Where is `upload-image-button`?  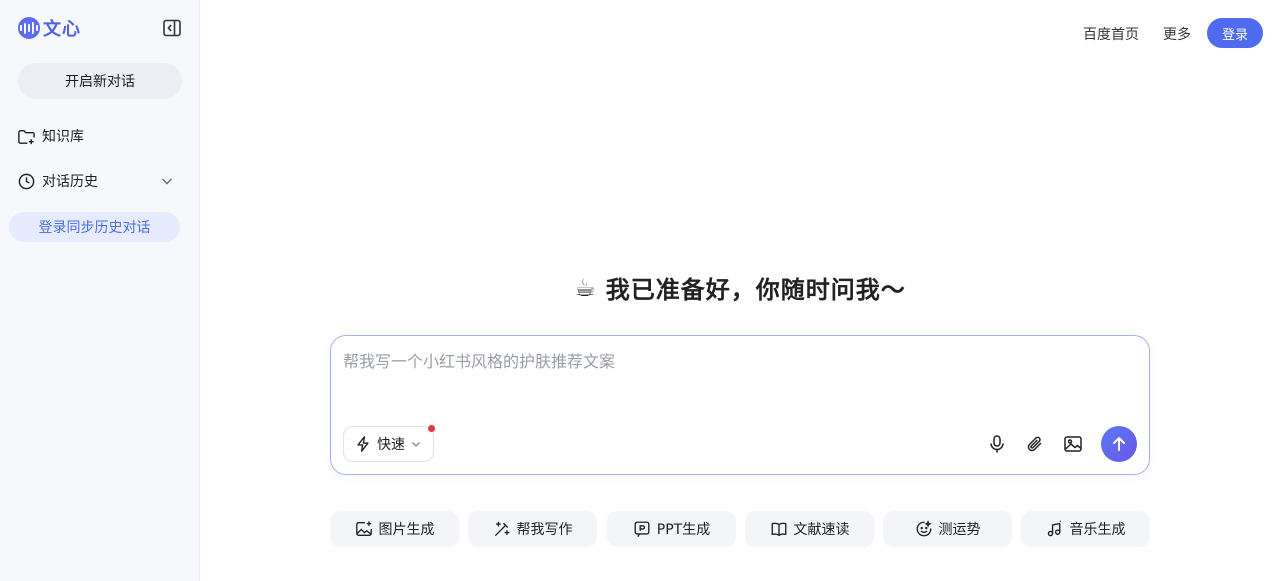
upload-image-button is located at coordinates (1073, 444).